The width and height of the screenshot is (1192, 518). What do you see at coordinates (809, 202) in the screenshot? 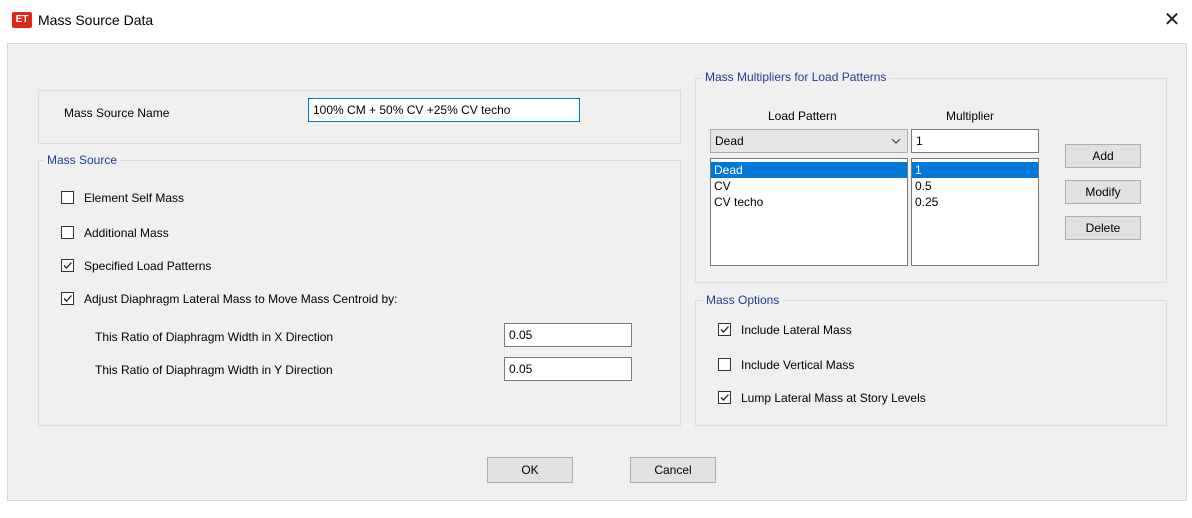
I see `list-item: CV techo` at bounding box center [809, 202].